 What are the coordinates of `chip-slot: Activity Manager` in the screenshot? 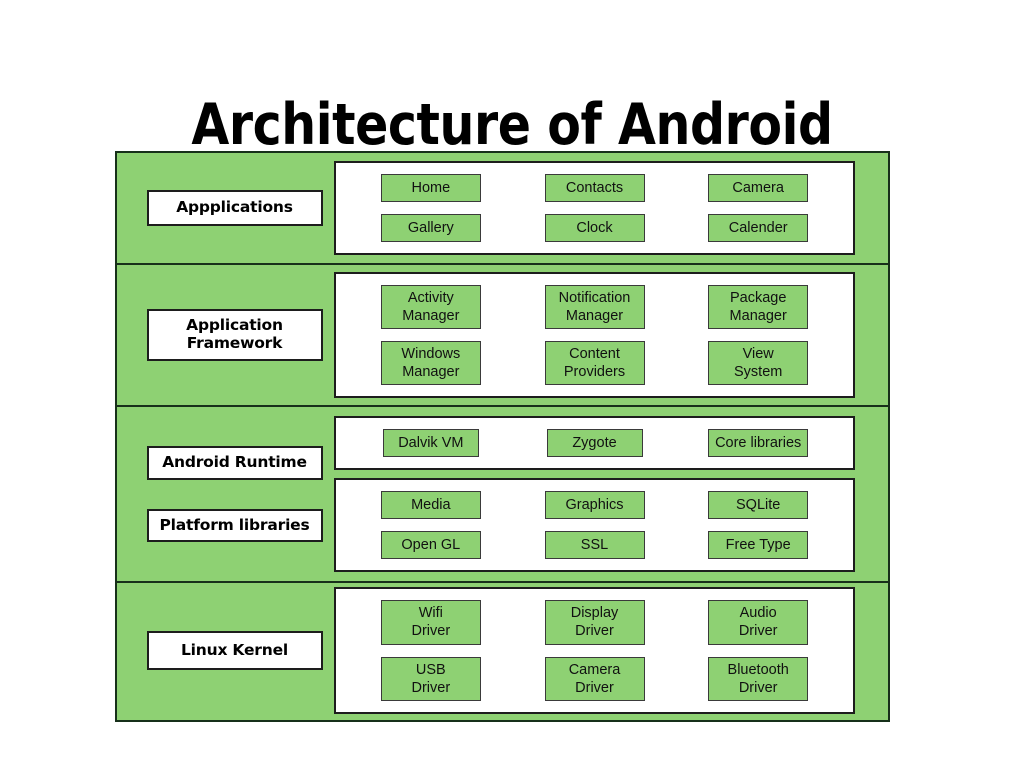 It's located at (431, 306).